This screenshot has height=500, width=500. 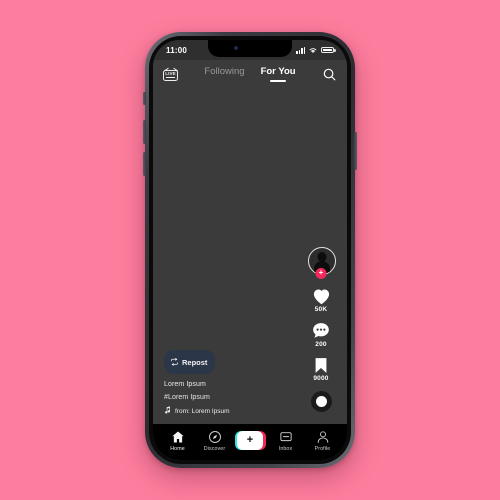 I want to click on comment-count: 200, so click(x=321, y=344).